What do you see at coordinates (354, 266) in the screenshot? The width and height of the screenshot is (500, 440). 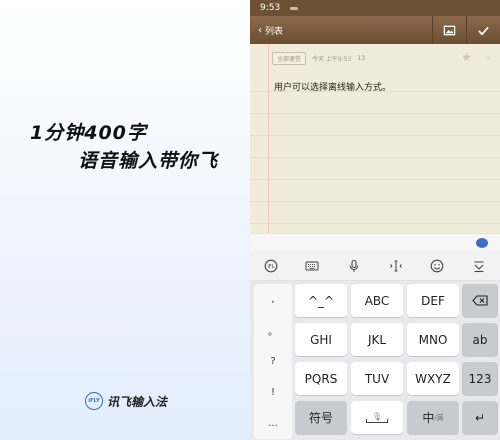 I see `mic-icon` at bounding box center [354, 266].